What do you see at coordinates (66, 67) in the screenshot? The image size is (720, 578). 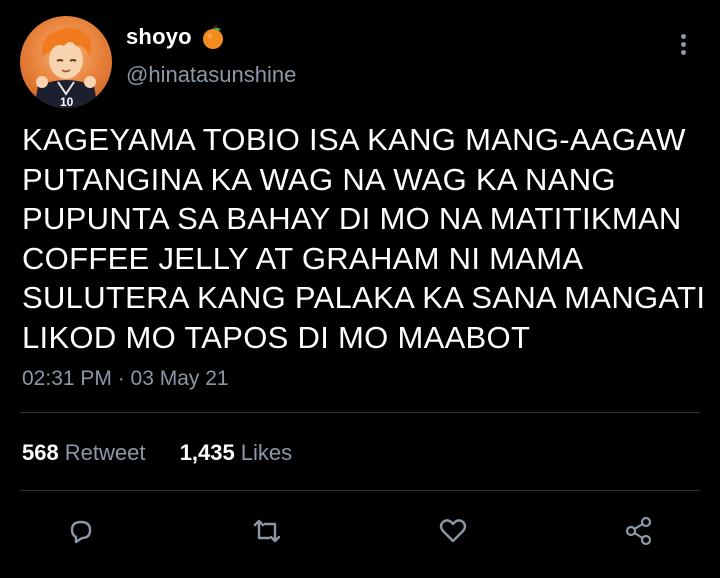 I see `avatar-image: 10` at bounding box center [66, 67].